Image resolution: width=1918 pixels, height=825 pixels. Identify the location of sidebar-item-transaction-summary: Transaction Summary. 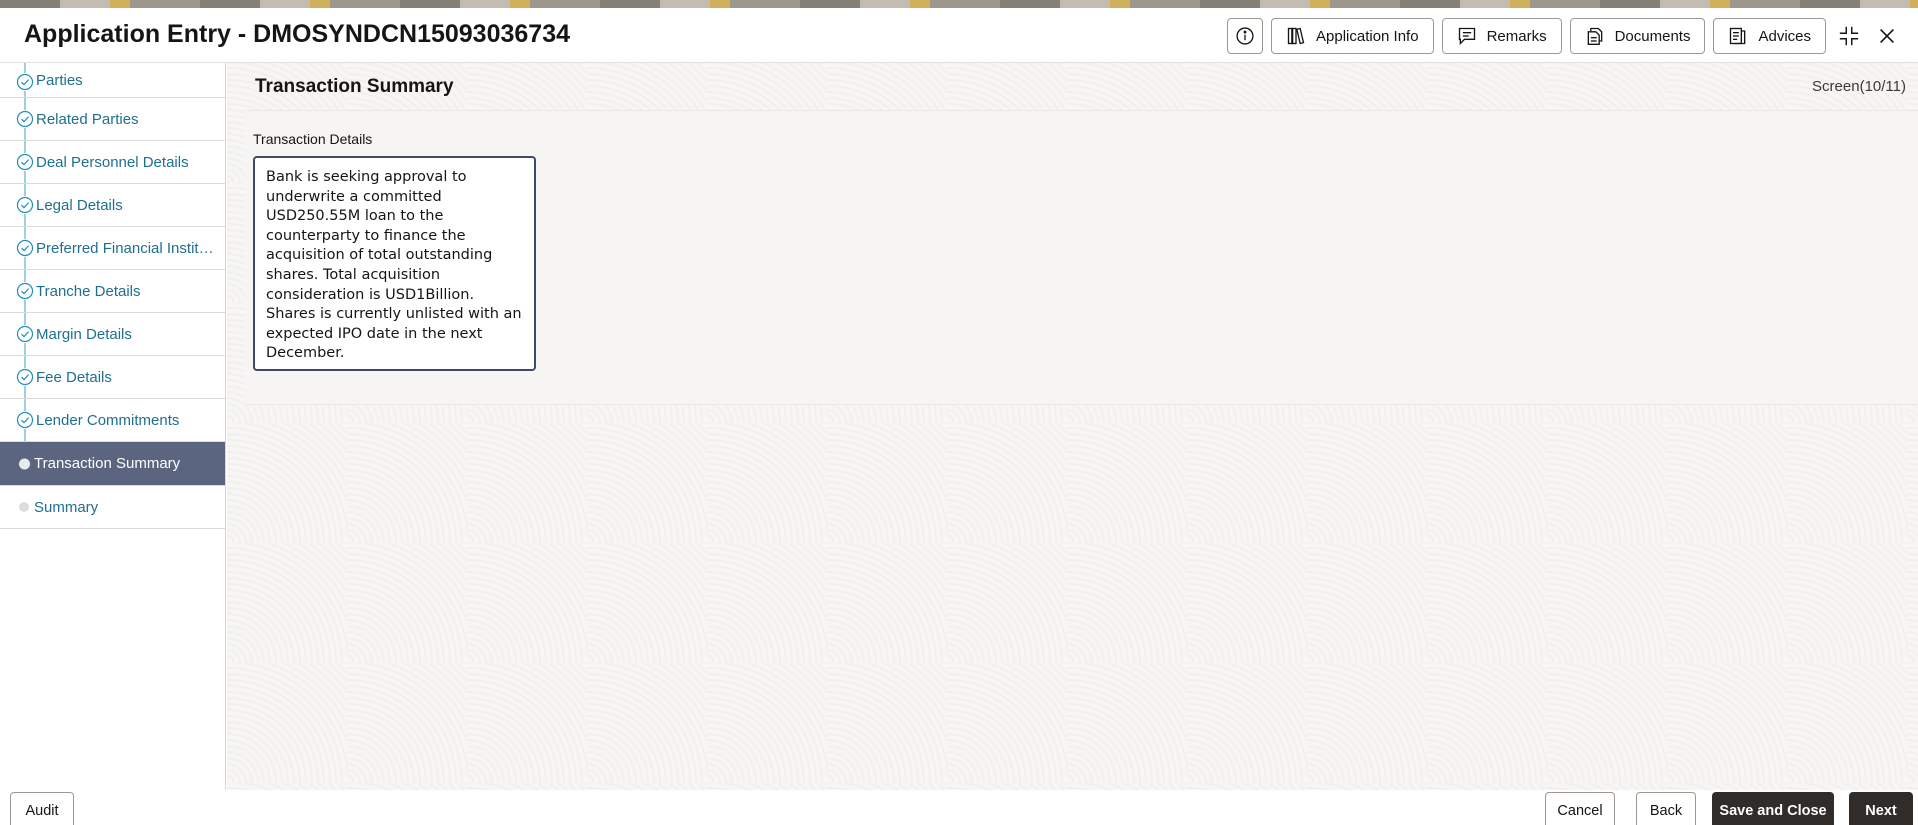
(112, 464).